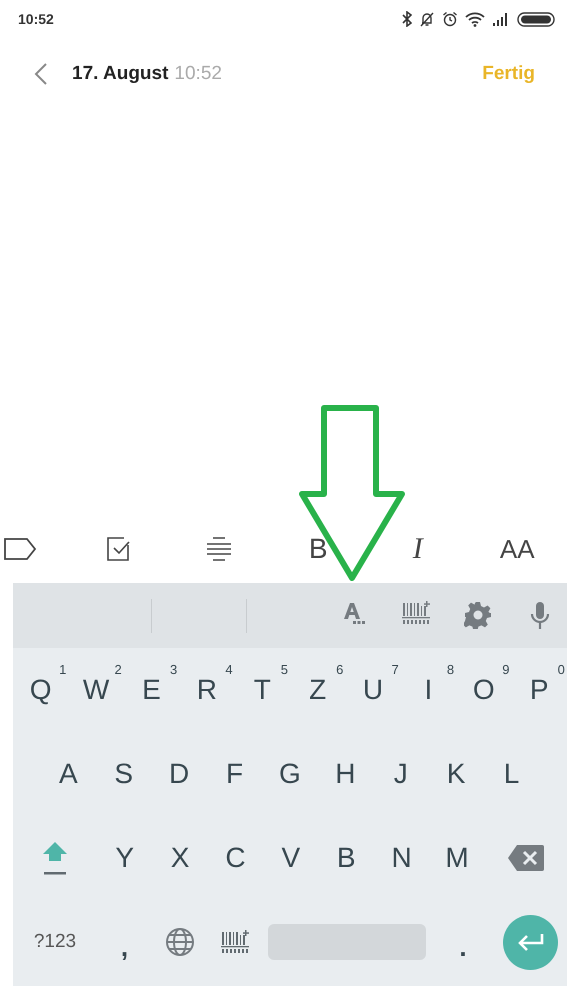 This screenshot has width=567, height=986. I want to click on key: ,, so click(124, 942).